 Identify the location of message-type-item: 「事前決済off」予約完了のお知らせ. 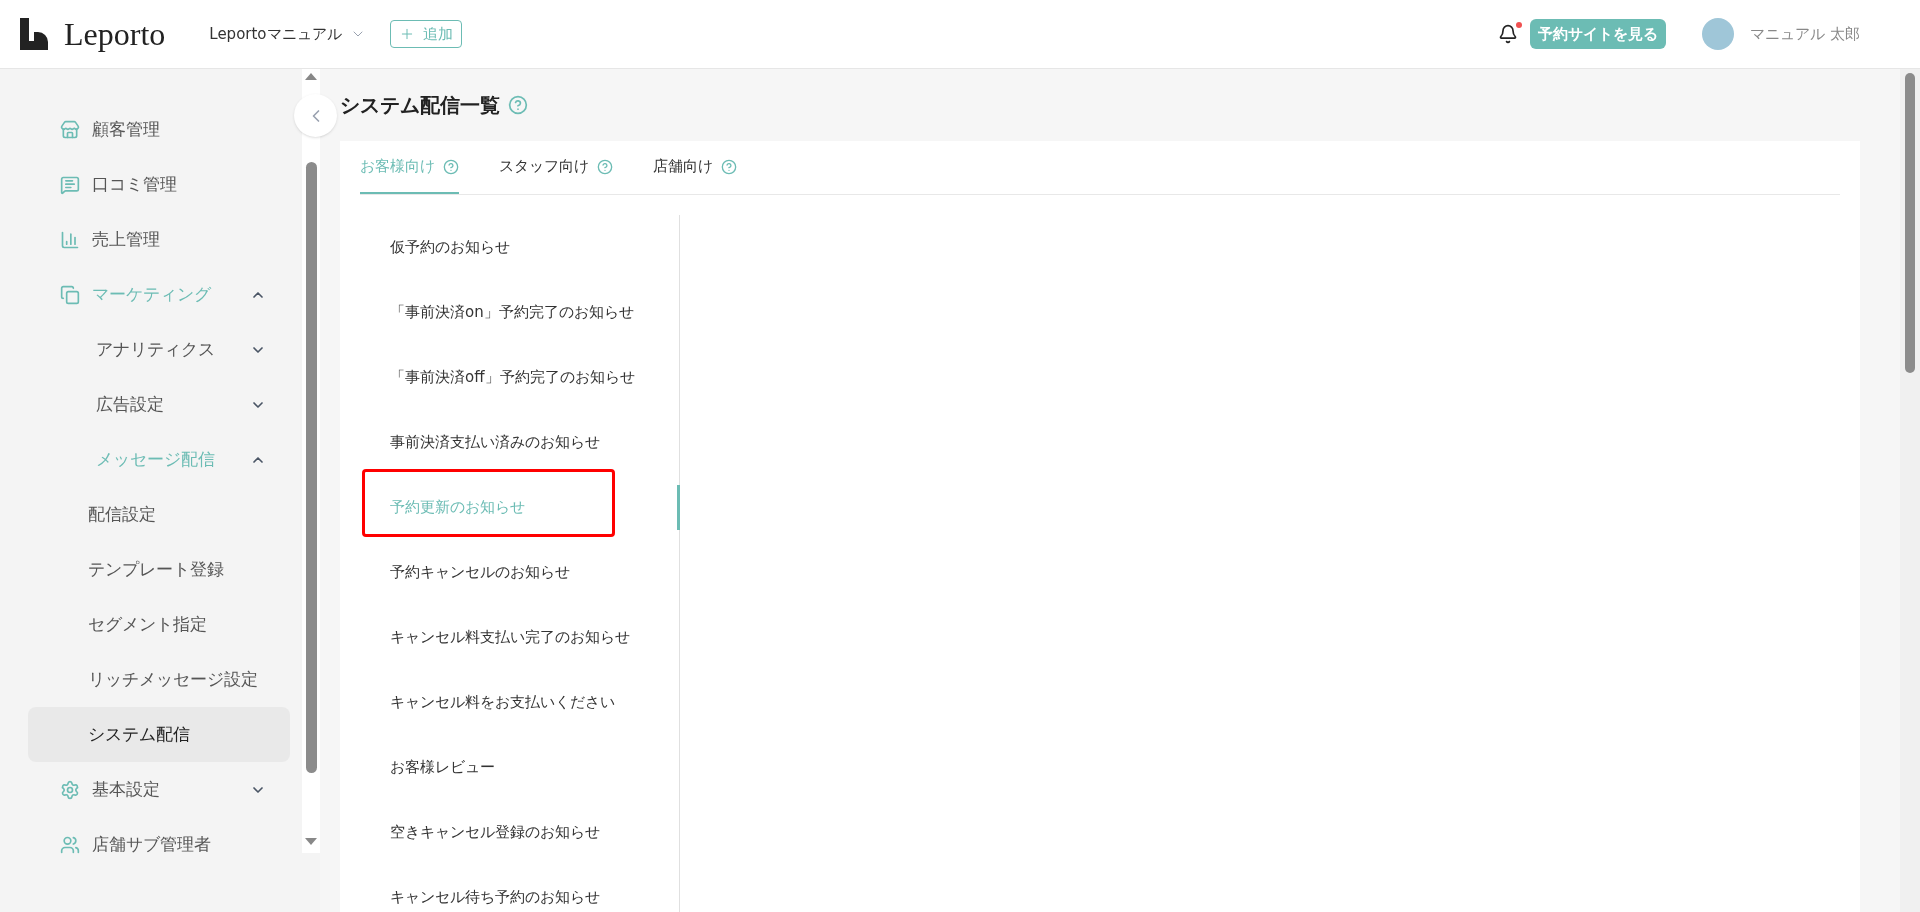
(497, 377).